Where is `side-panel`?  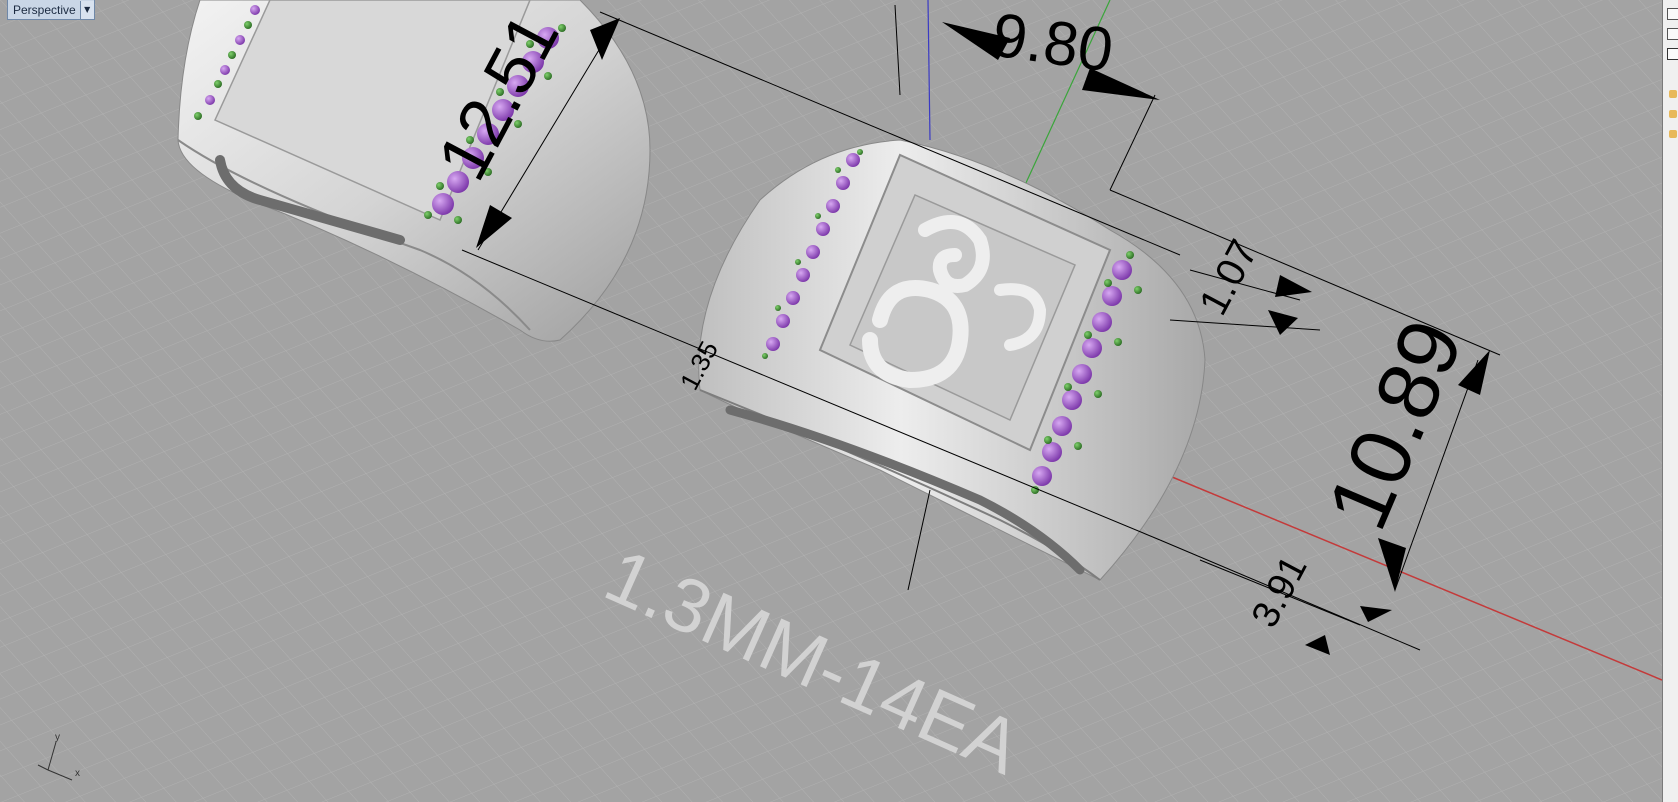 side-panel is located at coordinates (1670, 401).